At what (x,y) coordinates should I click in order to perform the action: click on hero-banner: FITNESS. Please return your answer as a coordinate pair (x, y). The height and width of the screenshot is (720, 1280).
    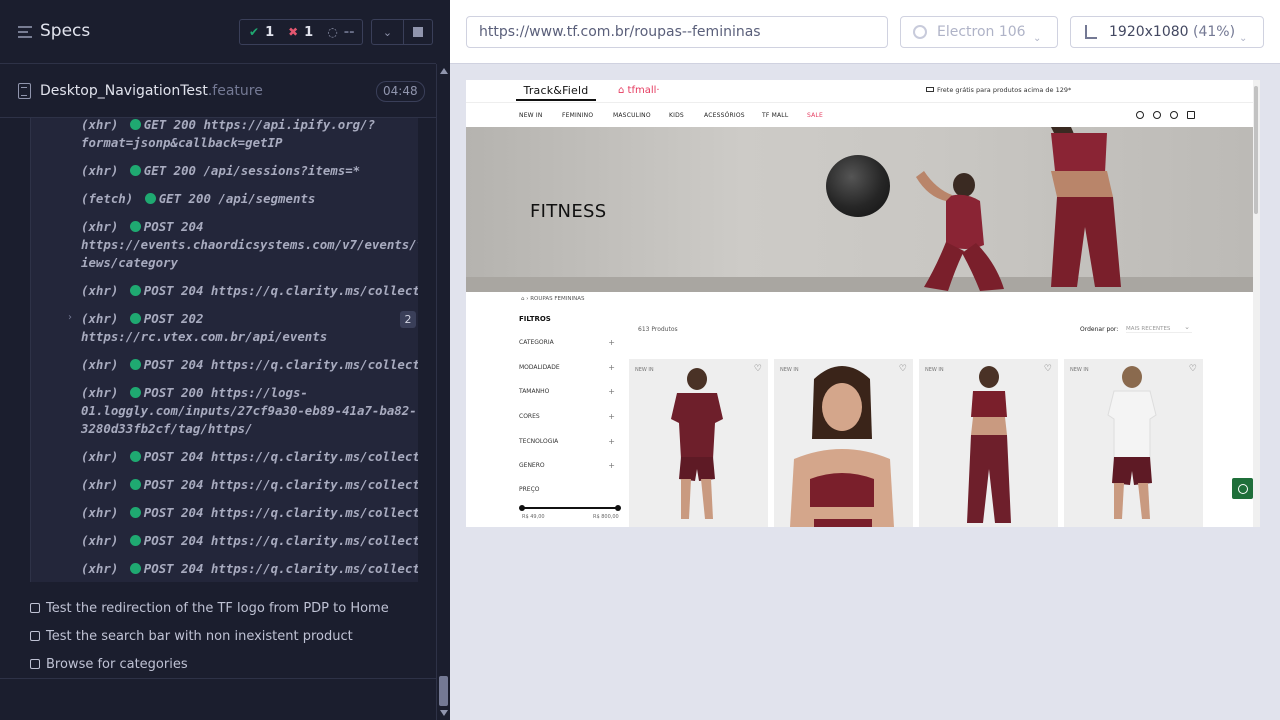
    Looking at the image, I should click on (859, 209).